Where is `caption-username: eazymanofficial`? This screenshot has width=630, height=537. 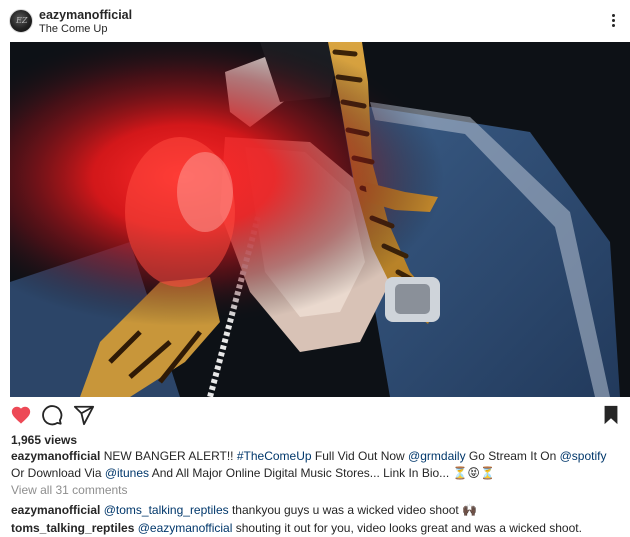
caption-username: eazymanofficial is located at coordinates (55, 456).